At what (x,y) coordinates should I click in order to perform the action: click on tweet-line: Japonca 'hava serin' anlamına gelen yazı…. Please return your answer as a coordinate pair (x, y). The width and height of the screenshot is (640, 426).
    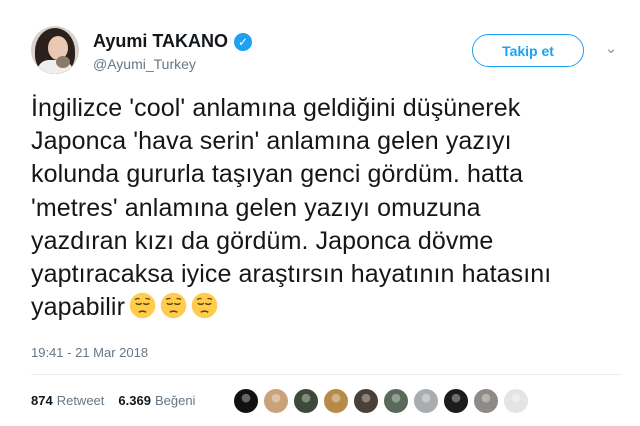
    Looking at the image, I should click on (271, 141).